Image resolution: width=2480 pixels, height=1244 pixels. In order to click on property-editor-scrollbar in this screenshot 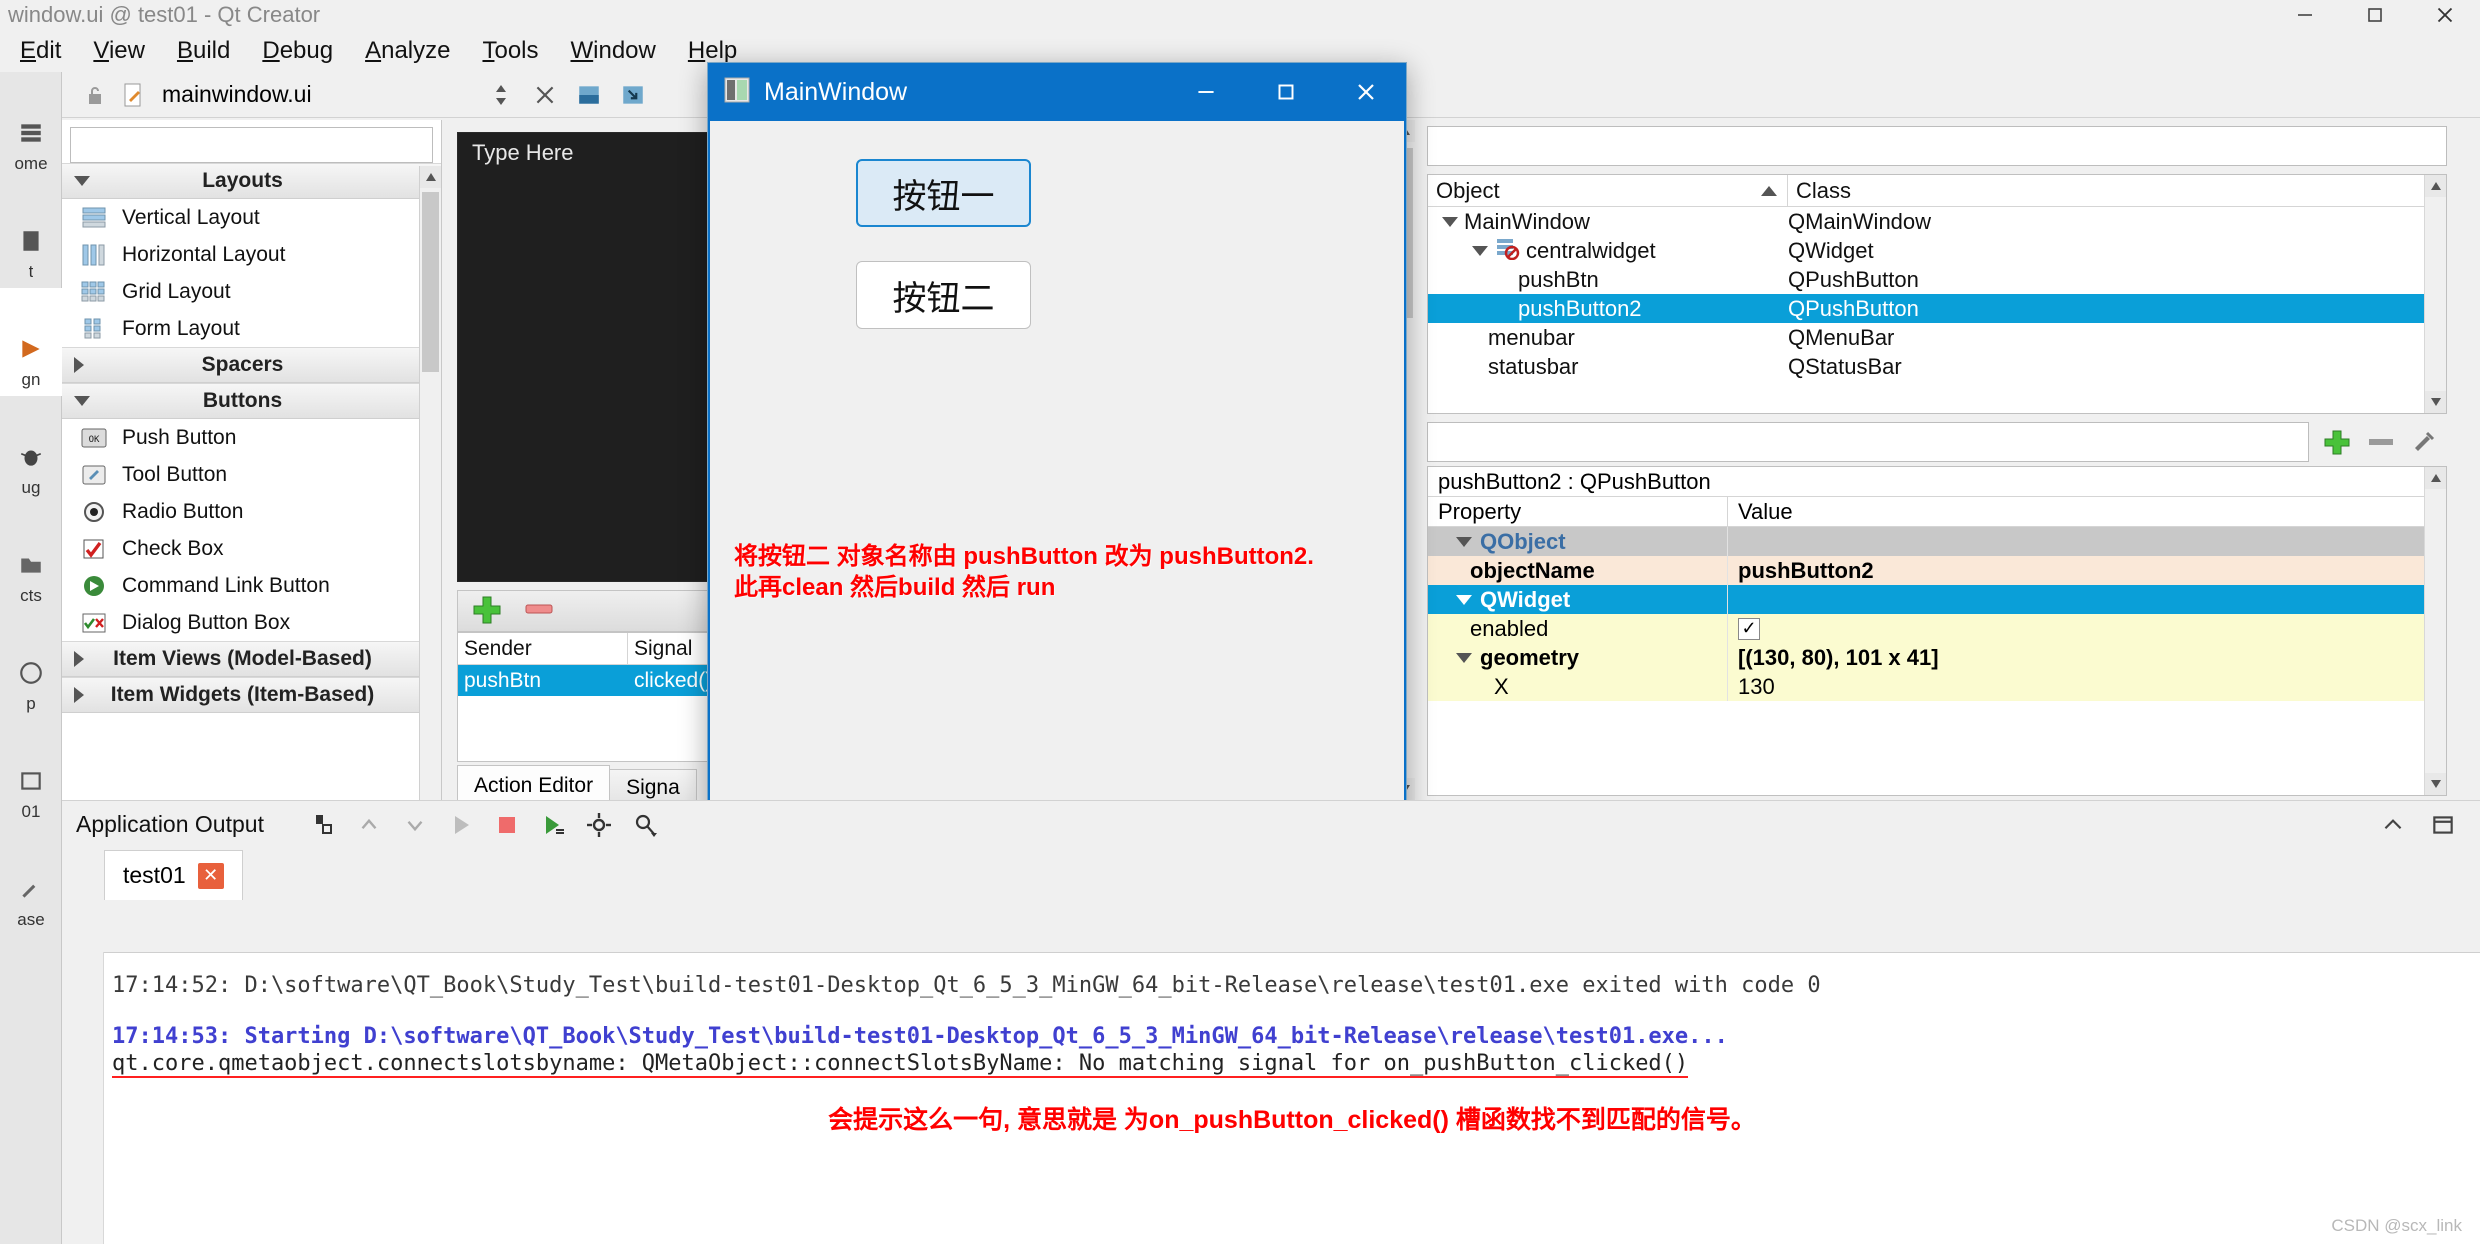, I will do `click(2435, 631)`.